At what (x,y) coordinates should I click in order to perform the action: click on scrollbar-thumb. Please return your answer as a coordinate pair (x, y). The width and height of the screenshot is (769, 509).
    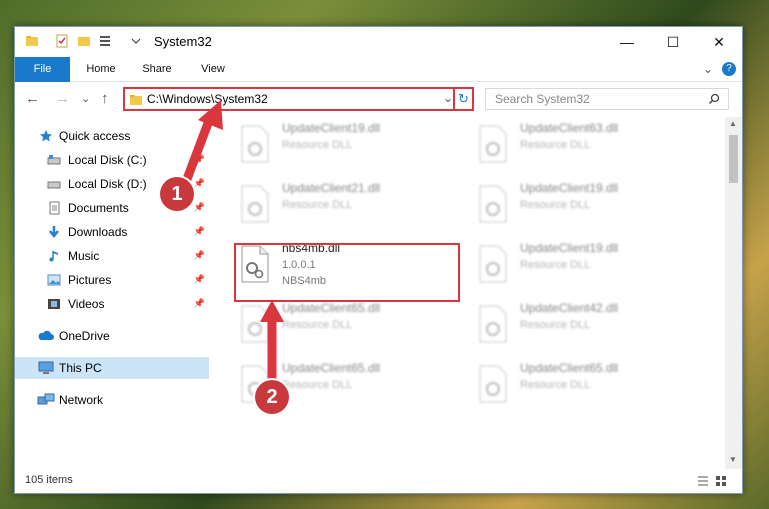
    Looking at the image, I should click on (733, 159).